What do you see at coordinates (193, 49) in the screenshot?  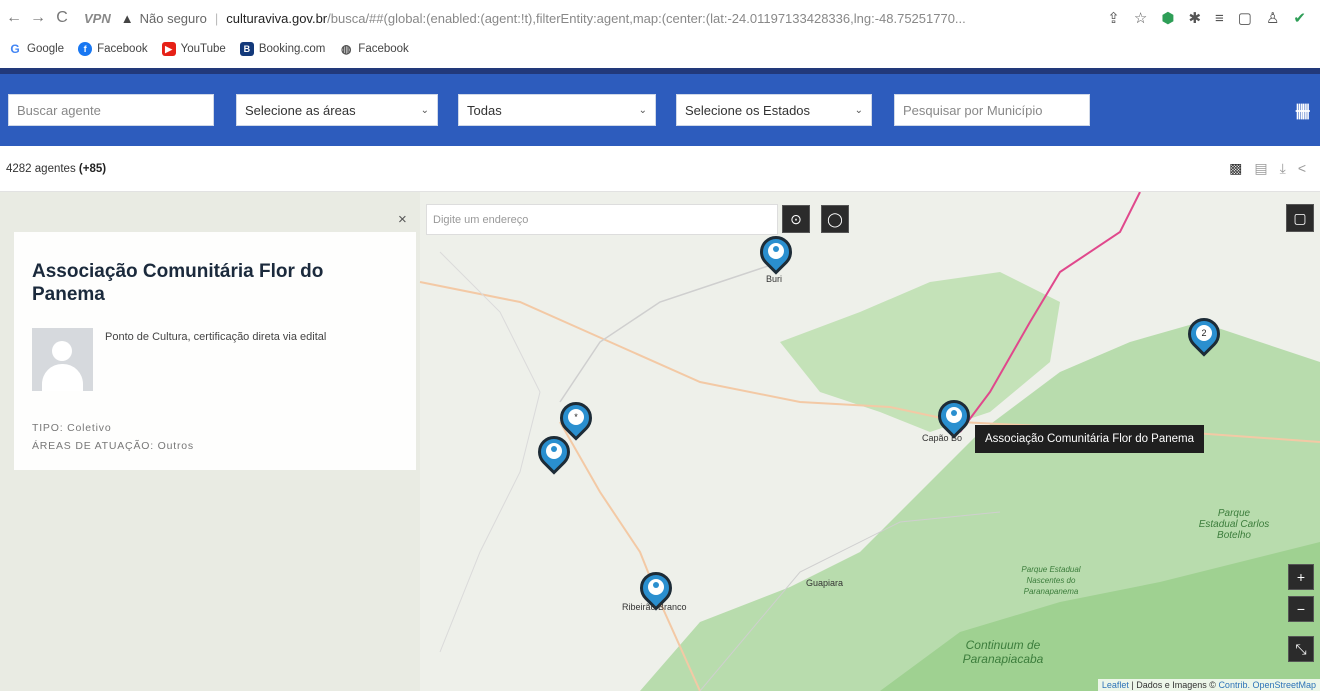 I see `bookmark-youtube: ▶ YouTube` at bounding box center [193, 49].